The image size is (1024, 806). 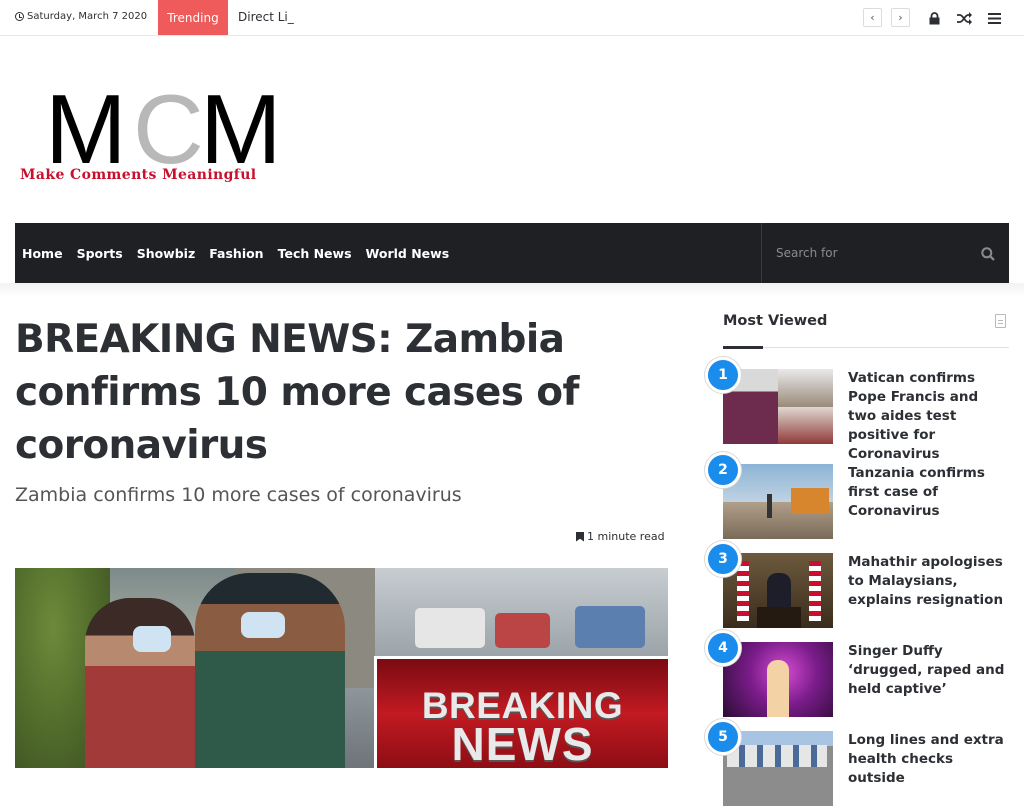 I want to click on search-button, so click(x=988, y=255).